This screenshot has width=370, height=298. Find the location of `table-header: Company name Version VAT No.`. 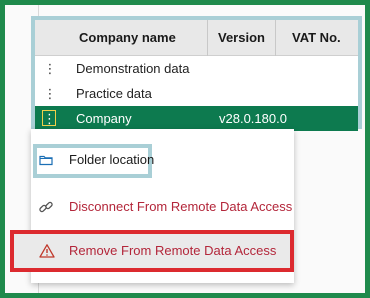

table-header: Company name Version VAT No. is located at coordinates (196, 38).